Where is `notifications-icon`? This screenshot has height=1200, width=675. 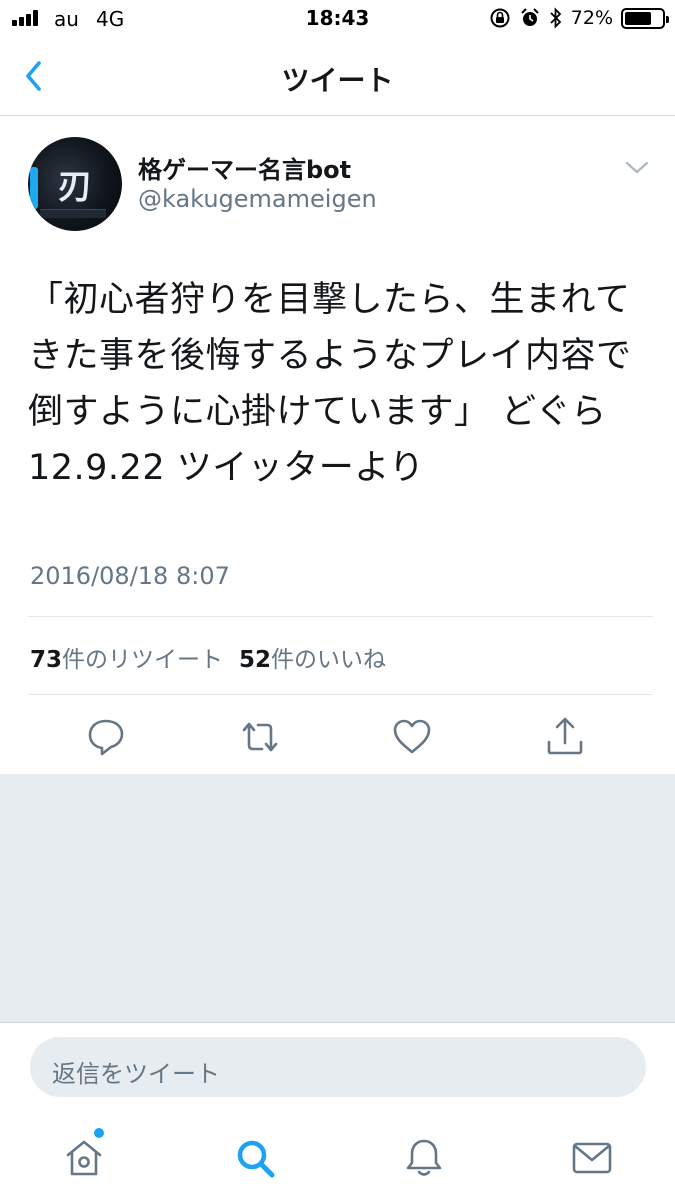 notifications-icon is located at coordinates (424, 1158).